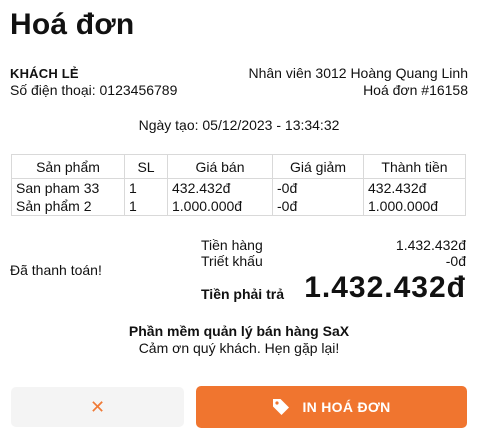 The height and width of the screenshot is (439, 478). What do you see at coordinates (414, 187) in the screenshot?
I see `cell-total: 432.432đ` at bounding box center [414, 187].